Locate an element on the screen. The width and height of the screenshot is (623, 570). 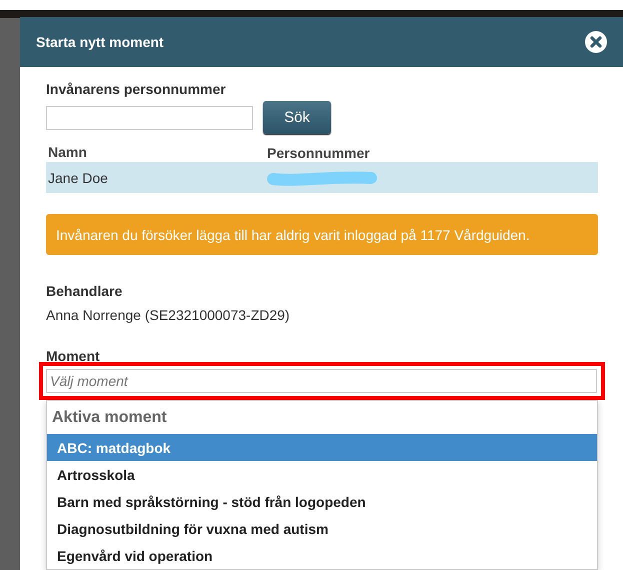
dialog-title: Starta nytt moment is located at coordinates (100, 42).